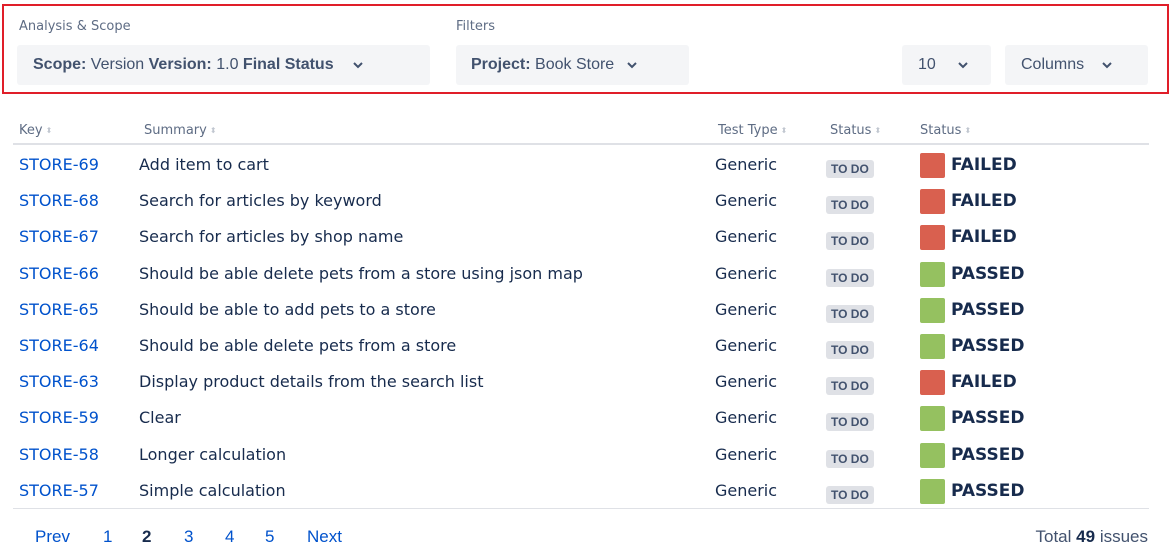 This screenshot has height=548, width=1175. What do you see at coordinates (575, 64) in the screenshot?
I see `project-value: Book Store` at bounding box center [575, 64].